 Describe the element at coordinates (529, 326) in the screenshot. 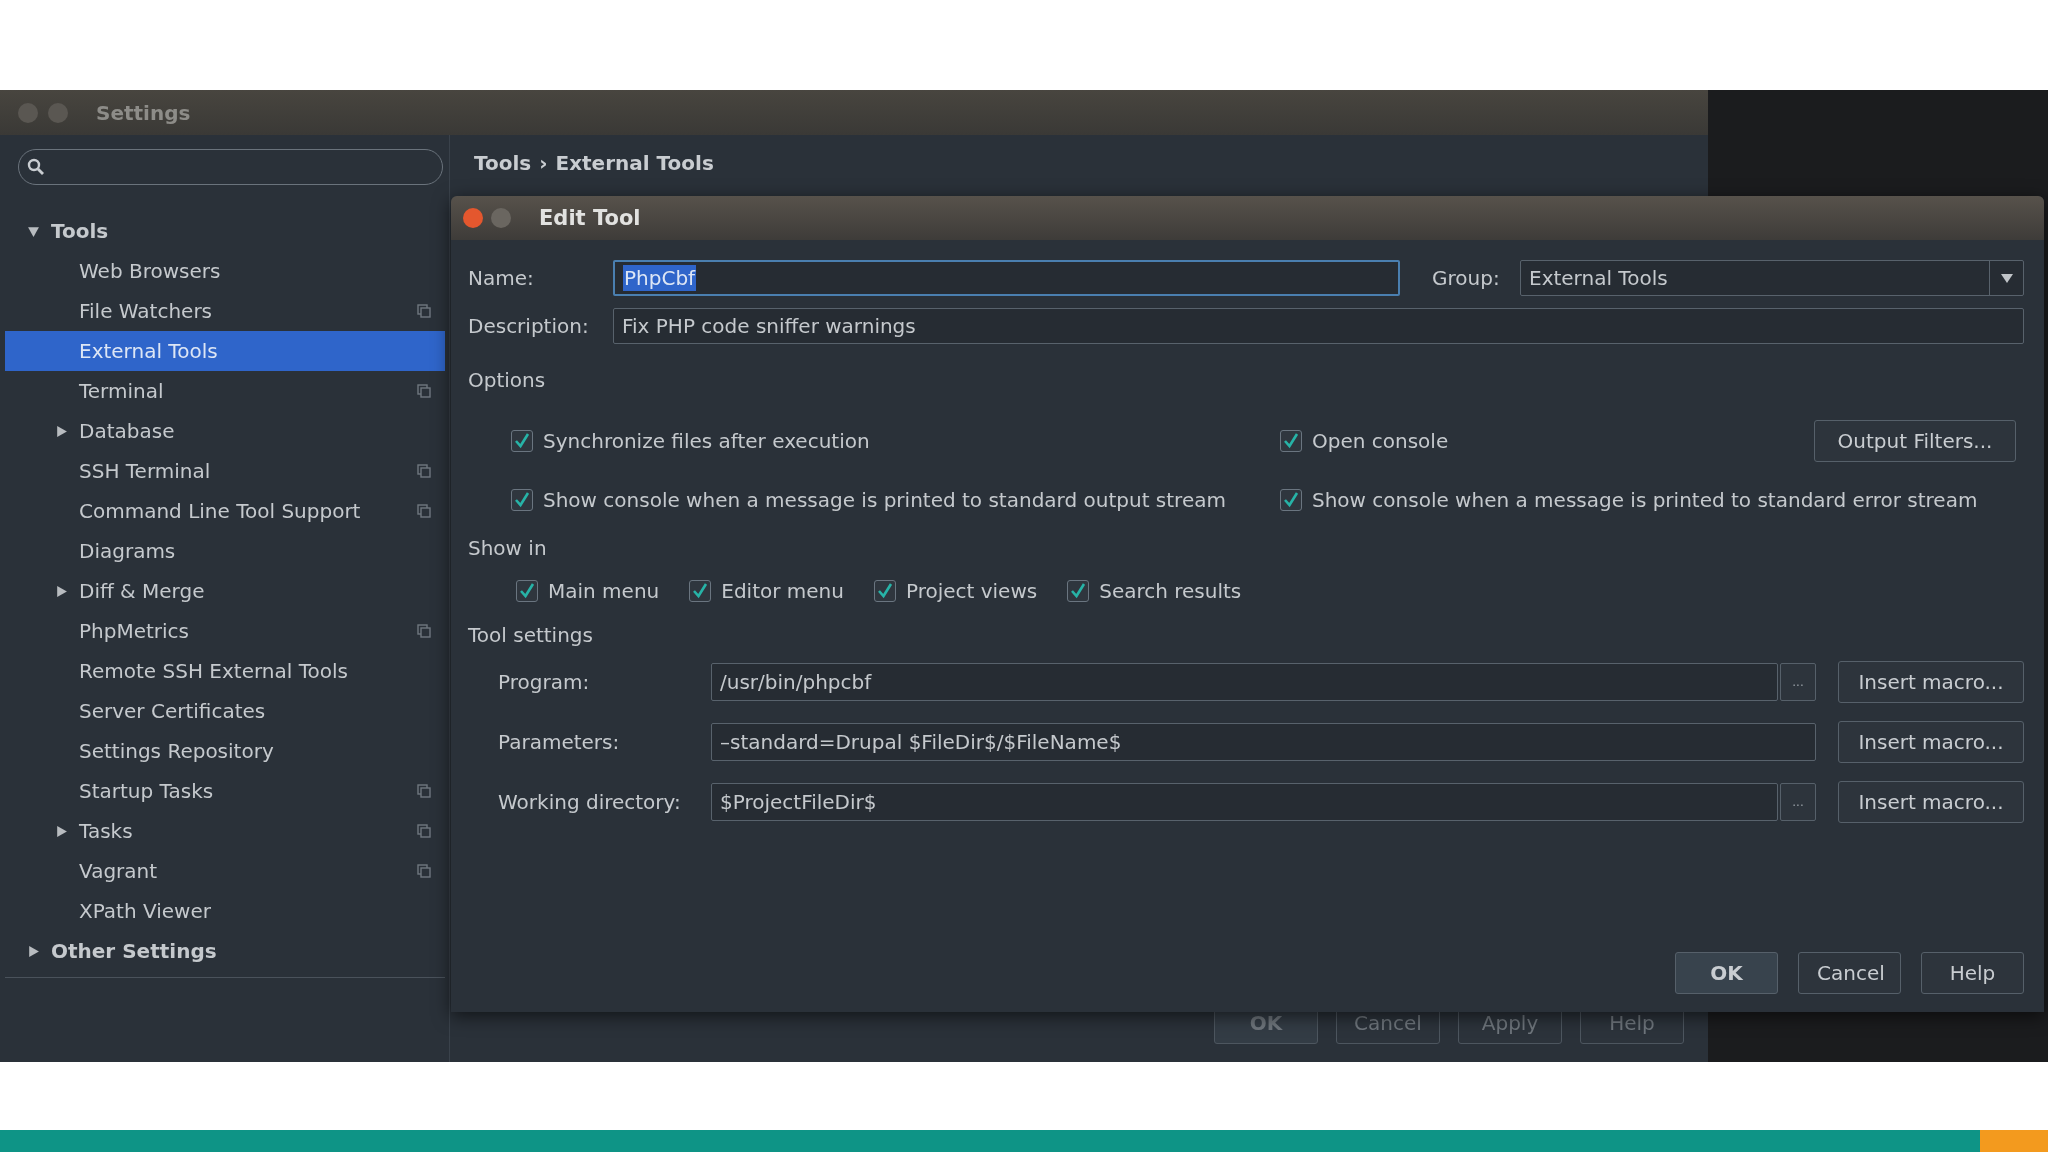

I see `field-label: Description:` at that location.